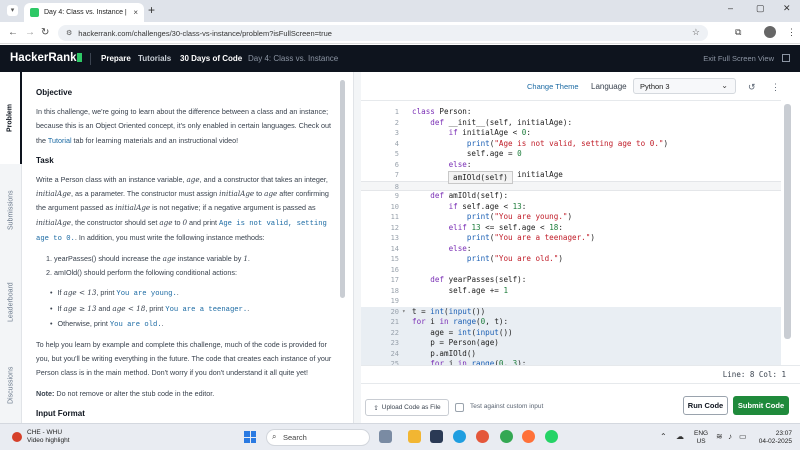 The width and height of the screenshot is (800, 450). I want to click on fold-chevron-icon: ▾, so click(404, 312).